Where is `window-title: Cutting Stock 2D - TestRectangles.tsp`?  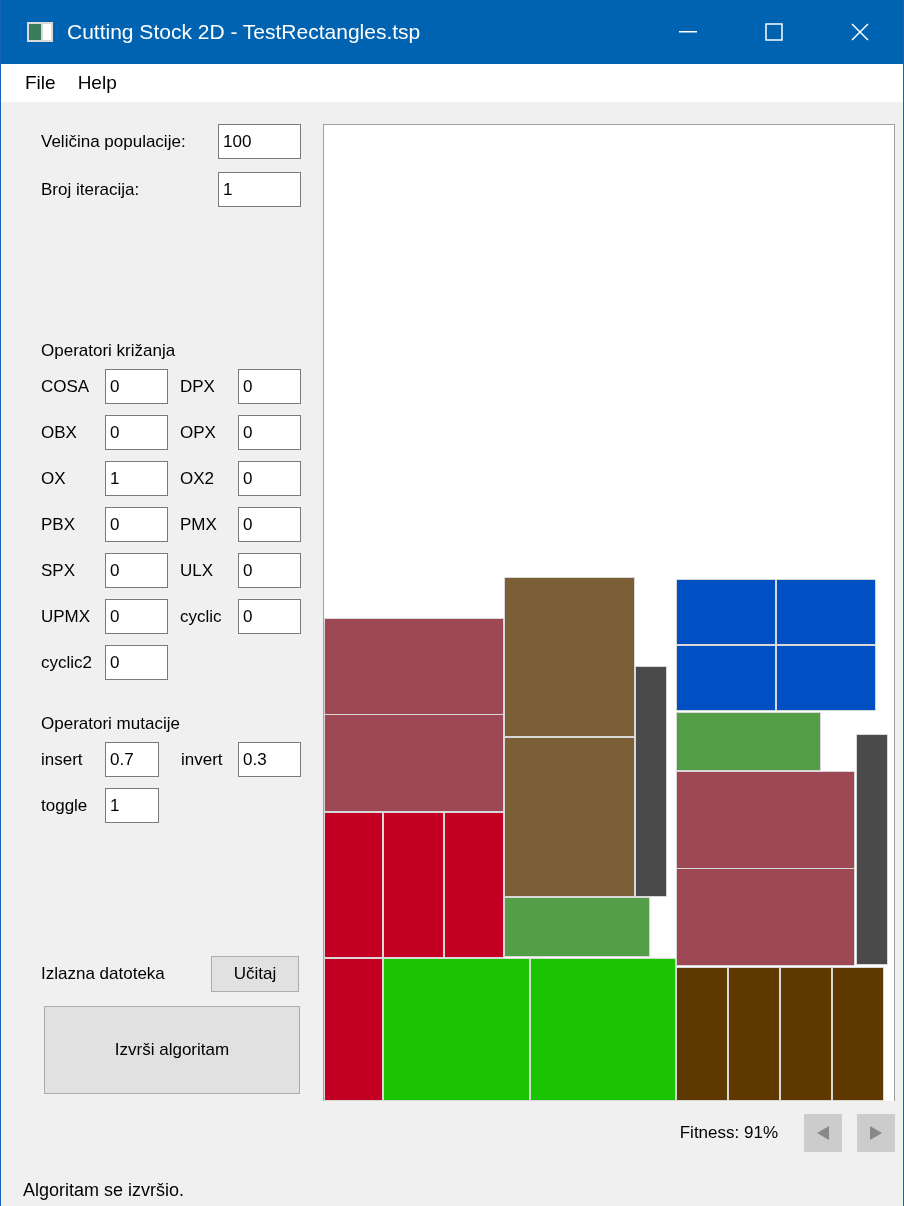 window-title: Cutting Stock 2D - TestRectangles.tsp is located at coordinates (244, 32).